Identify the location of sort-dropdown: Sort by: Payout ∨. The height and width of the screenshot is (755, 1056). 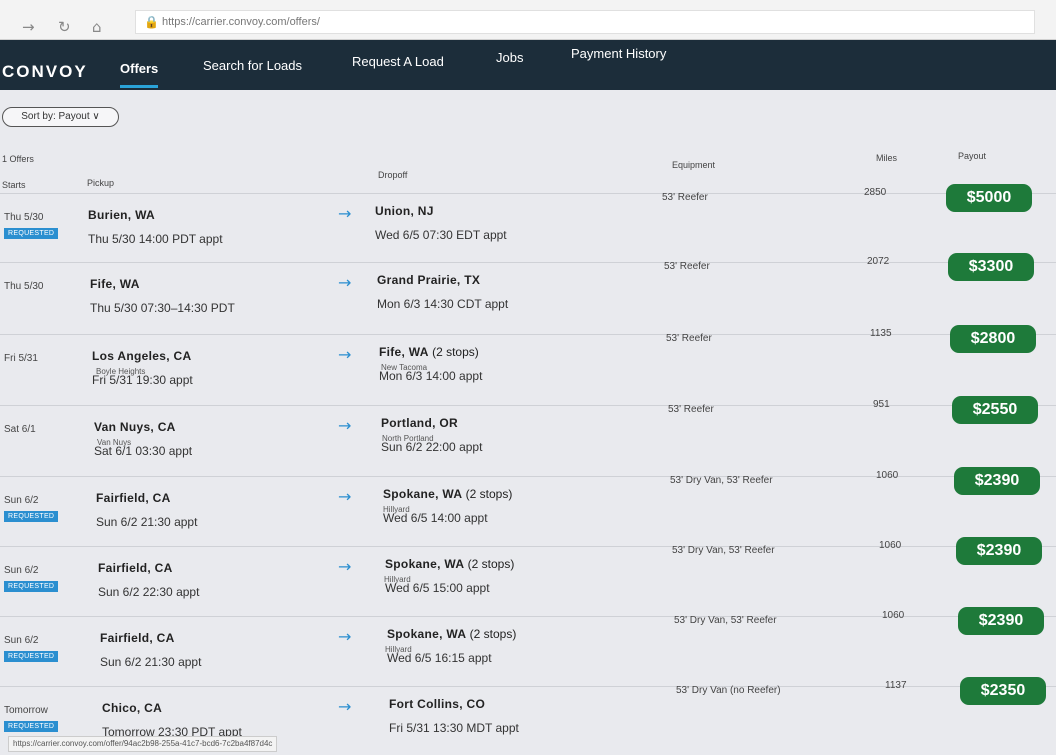
(60, 117).